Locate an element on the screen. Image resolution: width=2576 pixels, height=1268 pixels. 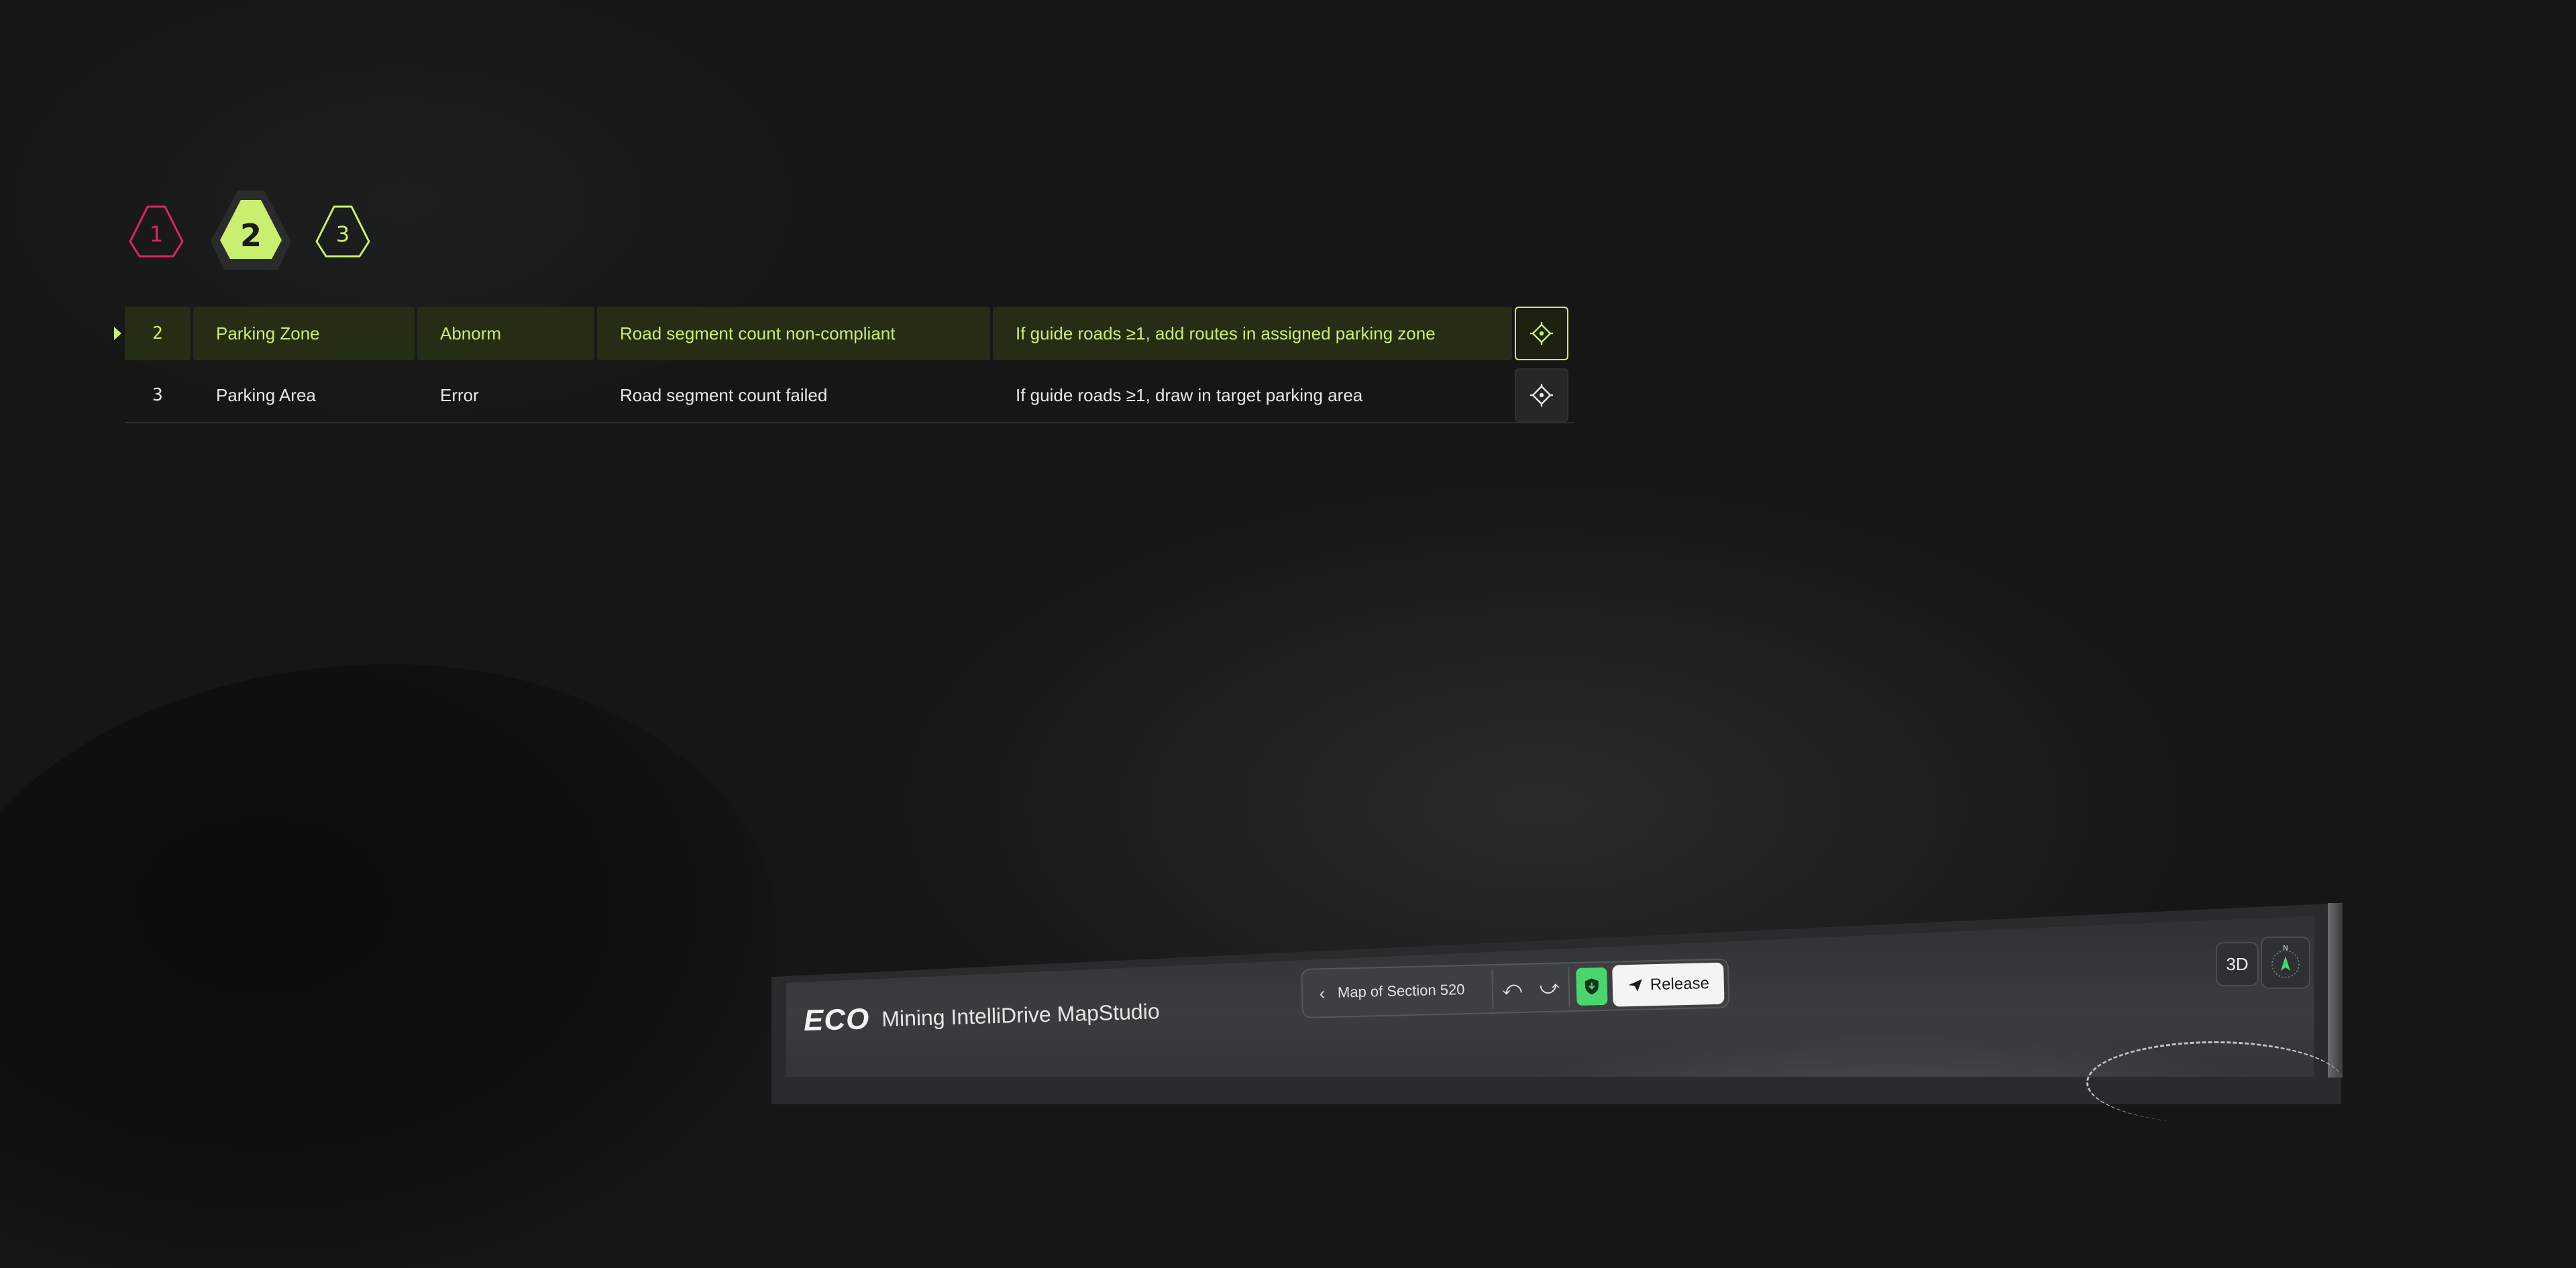
send-icon is located at coordinates (1635, 986).